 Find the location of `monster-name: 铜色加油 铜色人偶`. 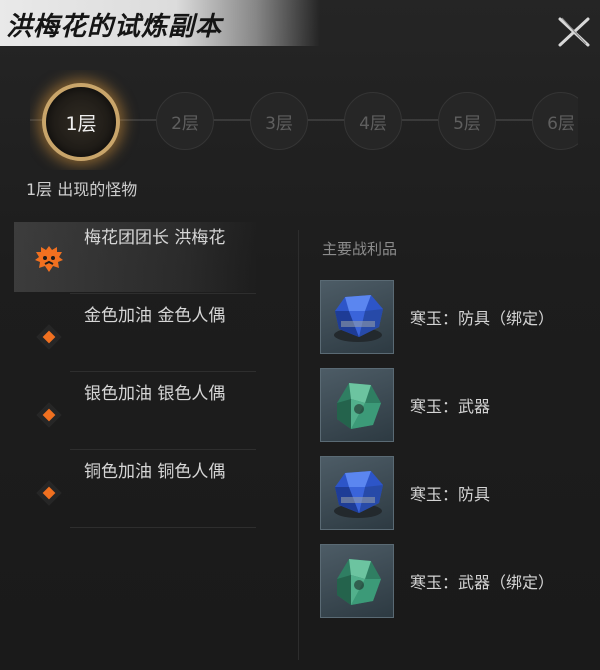

monster-name: 铜色加油 铜色人偶 is located at coordinates (155, 472).